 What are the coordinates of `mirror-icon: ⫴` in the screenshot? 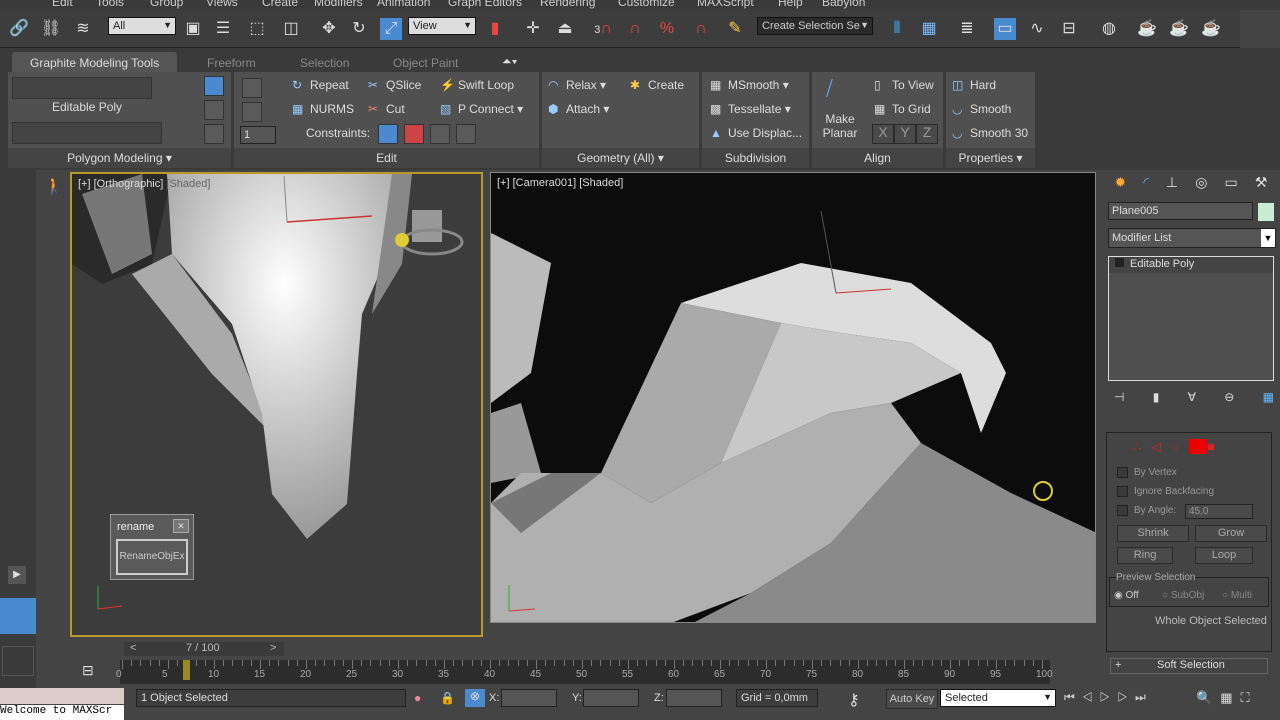 It's located at (897, 29).